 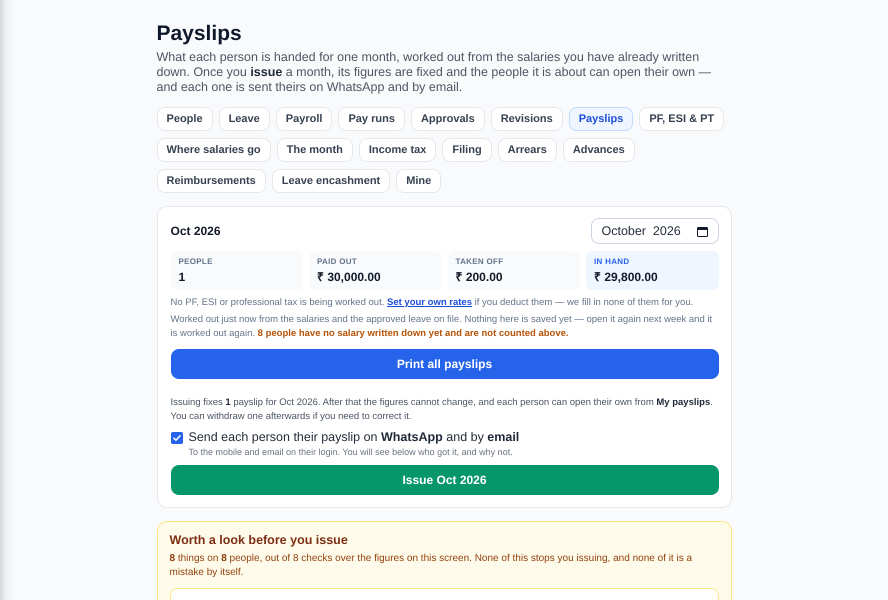 What do you see at coordinates (447, 119) in the screenshot?
I see `tab: Approvals` at bounding box center [447, 119].